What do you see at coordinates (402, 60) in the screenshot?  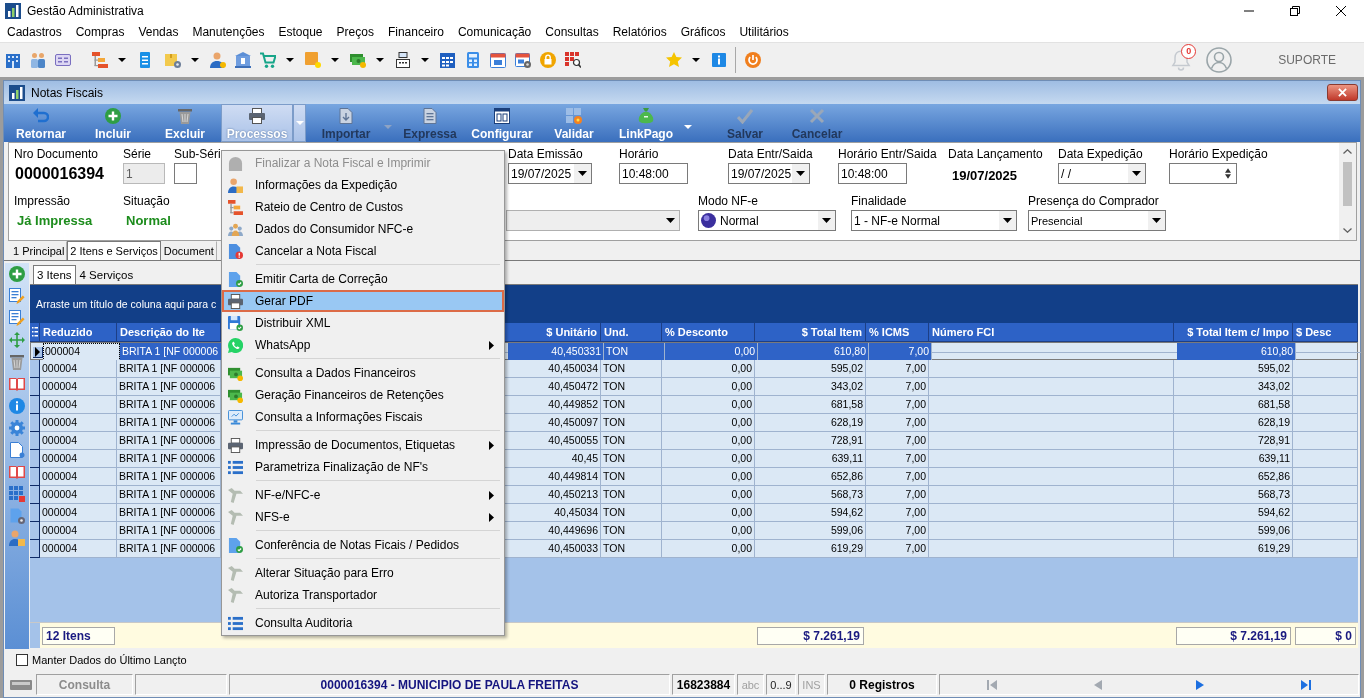 I see `cash-register-icon` at bounding box center [402, 60].